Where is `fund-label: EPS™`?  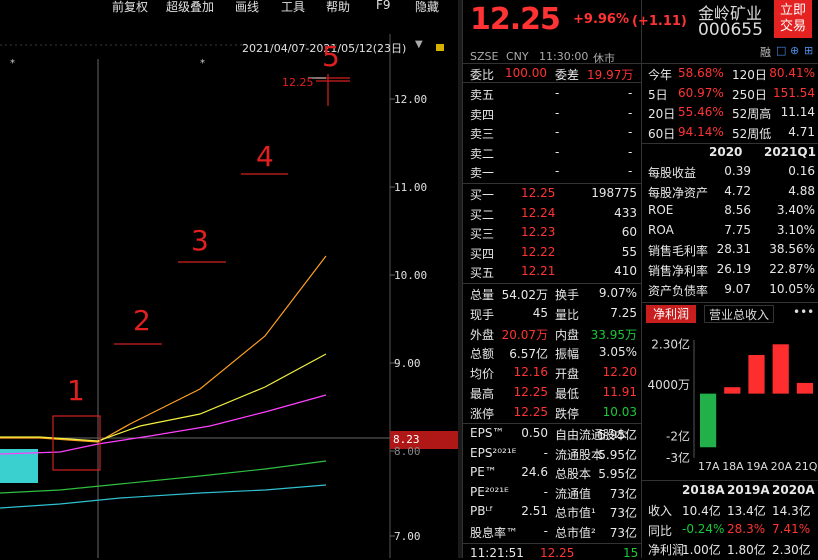 fund-label: EPS™ is located at coordinates (487, 433).